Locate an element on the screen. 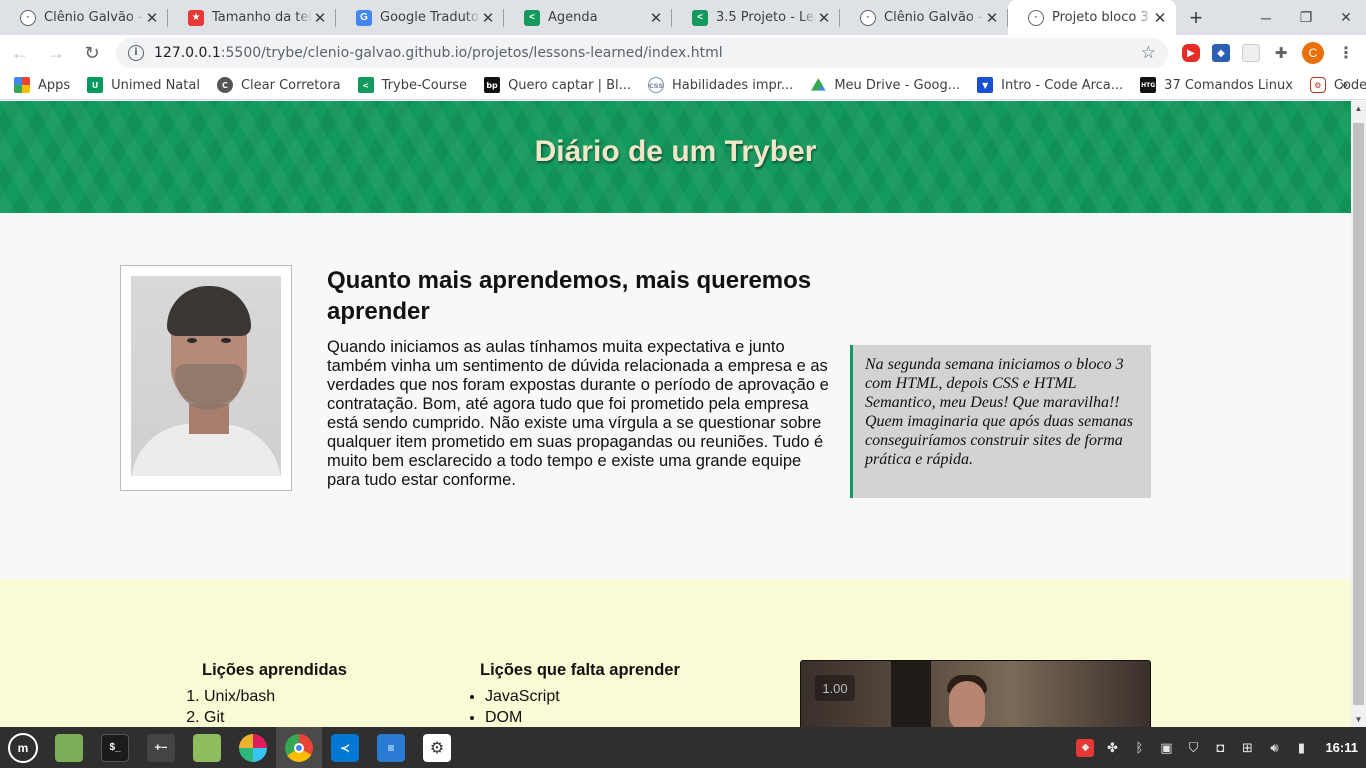  profile-avatar: C is located at coordinates (1313, 53).